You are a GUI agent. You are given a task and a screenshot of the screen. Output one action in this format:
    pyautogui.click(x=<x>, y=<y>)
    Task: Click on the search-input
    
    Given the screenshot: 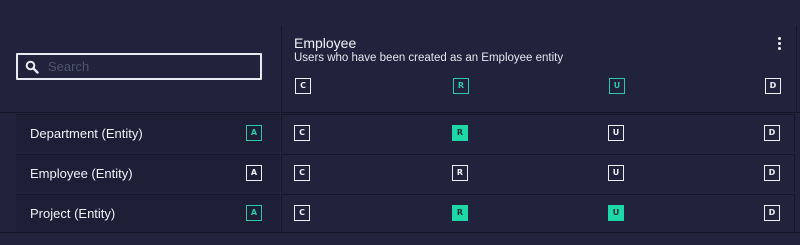 What is the action you would take?
    pyautogui.click(x=148, y=66)
    